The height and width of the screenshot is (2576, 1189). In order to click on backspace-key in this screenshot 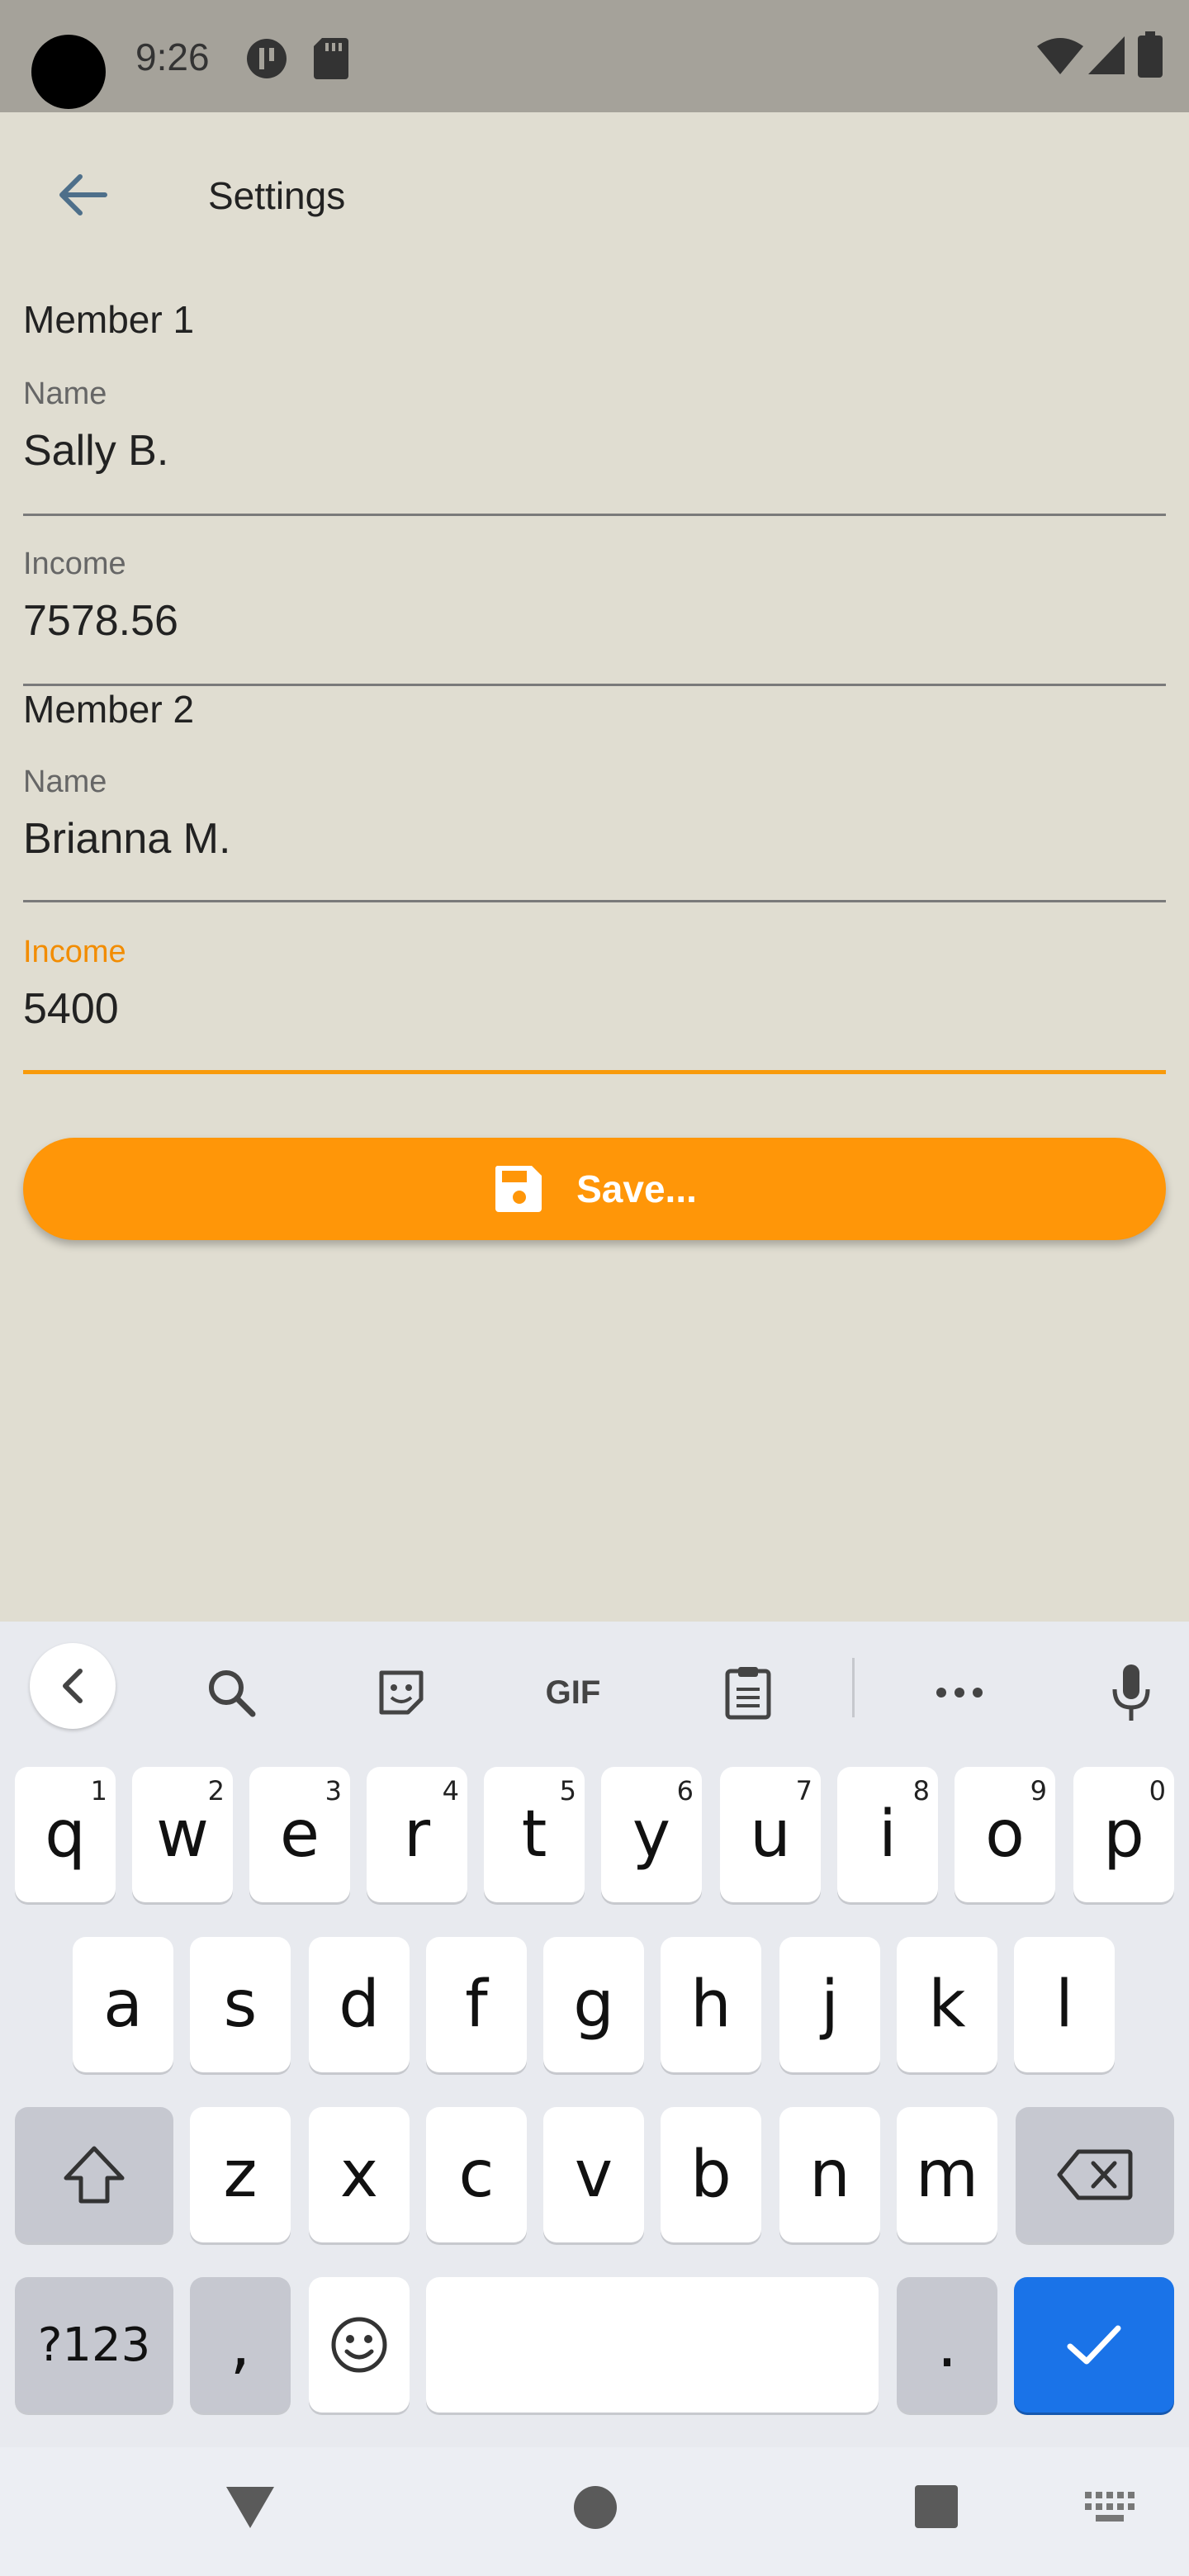, I will do `click(1095, 2174)`.